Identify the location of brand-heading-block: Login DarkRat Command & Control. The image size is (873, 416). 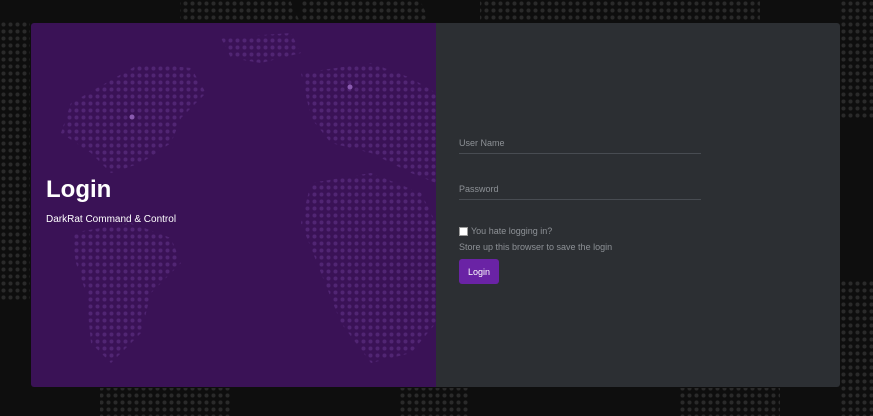
(111, 201).